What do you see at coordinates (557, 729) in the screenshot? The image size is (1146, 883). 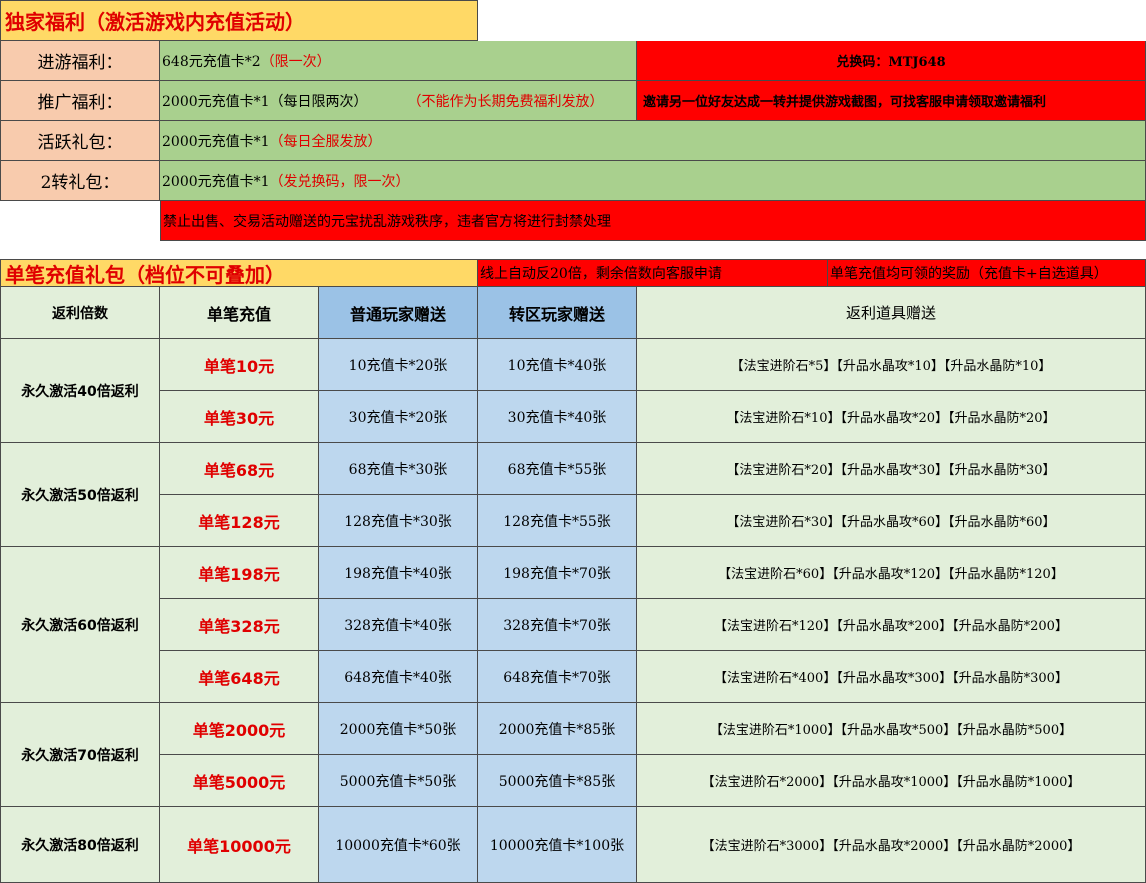 I see `transfer-reward: 2000充值卡*85张` at bounding box center [557, 729].